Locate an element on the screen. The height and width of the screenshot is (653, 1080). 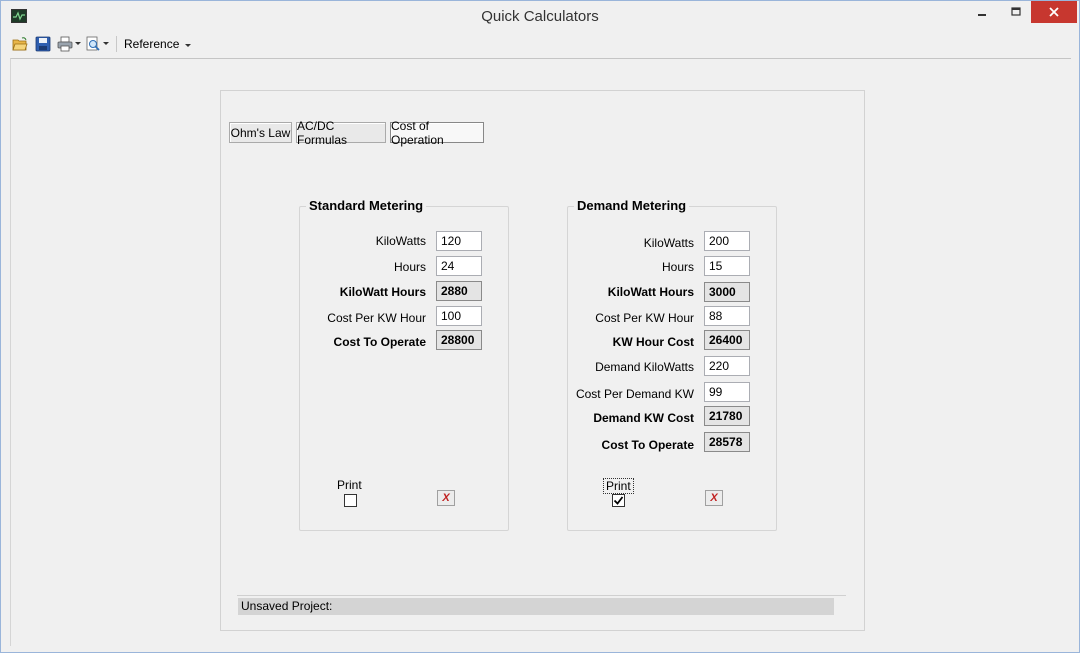
standard-cost-per-kw-hour-label: Cost Per KW Hour is located at coordinates (376, 318).